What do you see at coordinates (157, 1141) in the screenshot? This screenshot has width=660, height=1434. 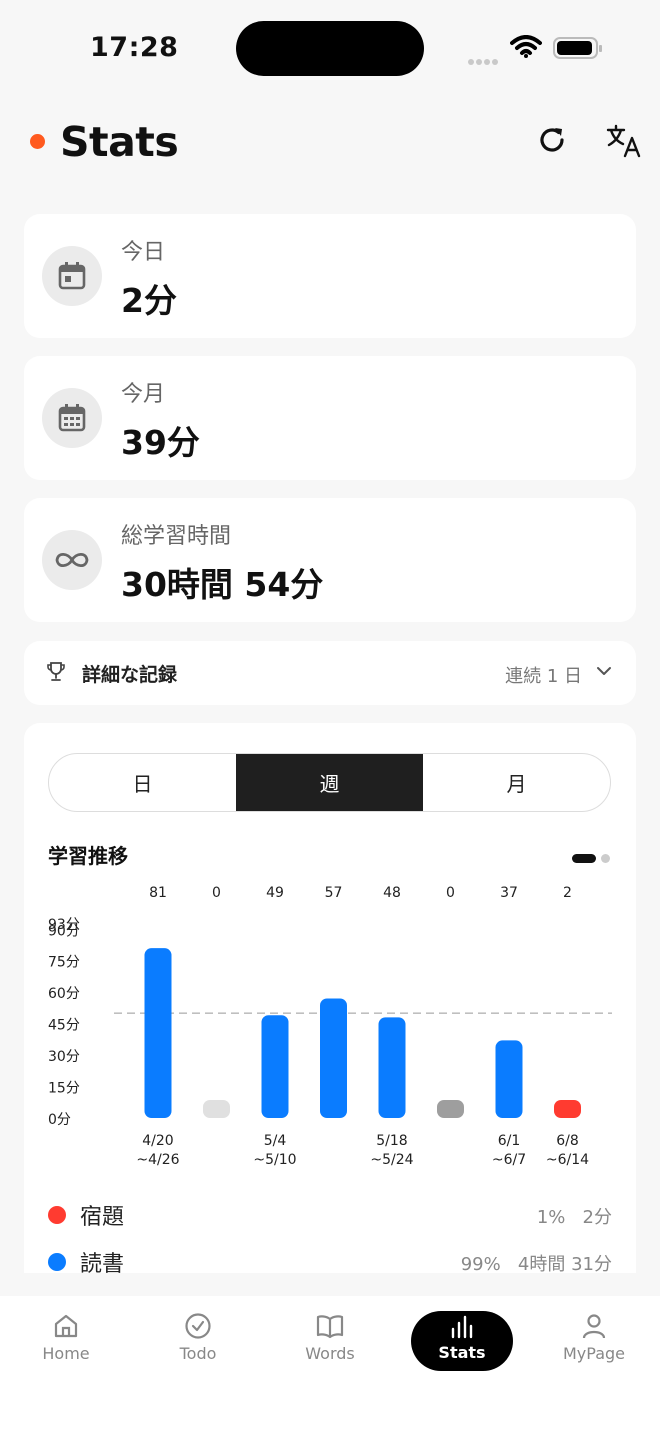 I see `x-tick-label: 4/20` at bounding box center [157, 1141].